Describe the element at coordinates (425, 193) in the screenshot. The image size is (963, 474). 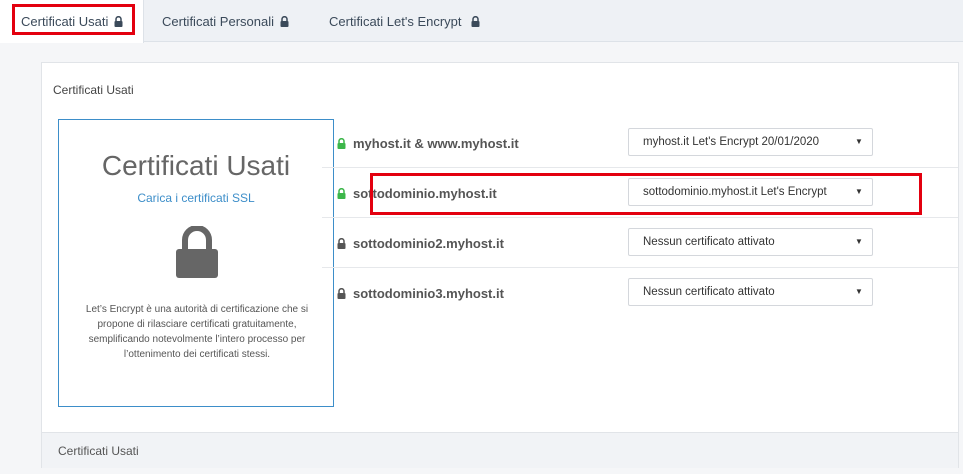
I see `domain-label: sottodominio.myhost.it` at that location.